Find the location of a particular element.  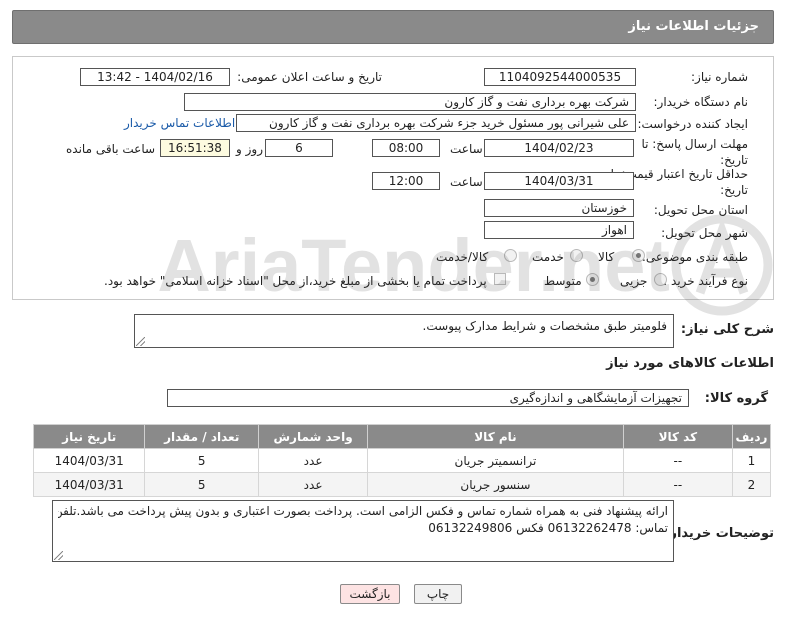

deadline-date-field: 1404/02/23 is located at coordinates (559, 148).